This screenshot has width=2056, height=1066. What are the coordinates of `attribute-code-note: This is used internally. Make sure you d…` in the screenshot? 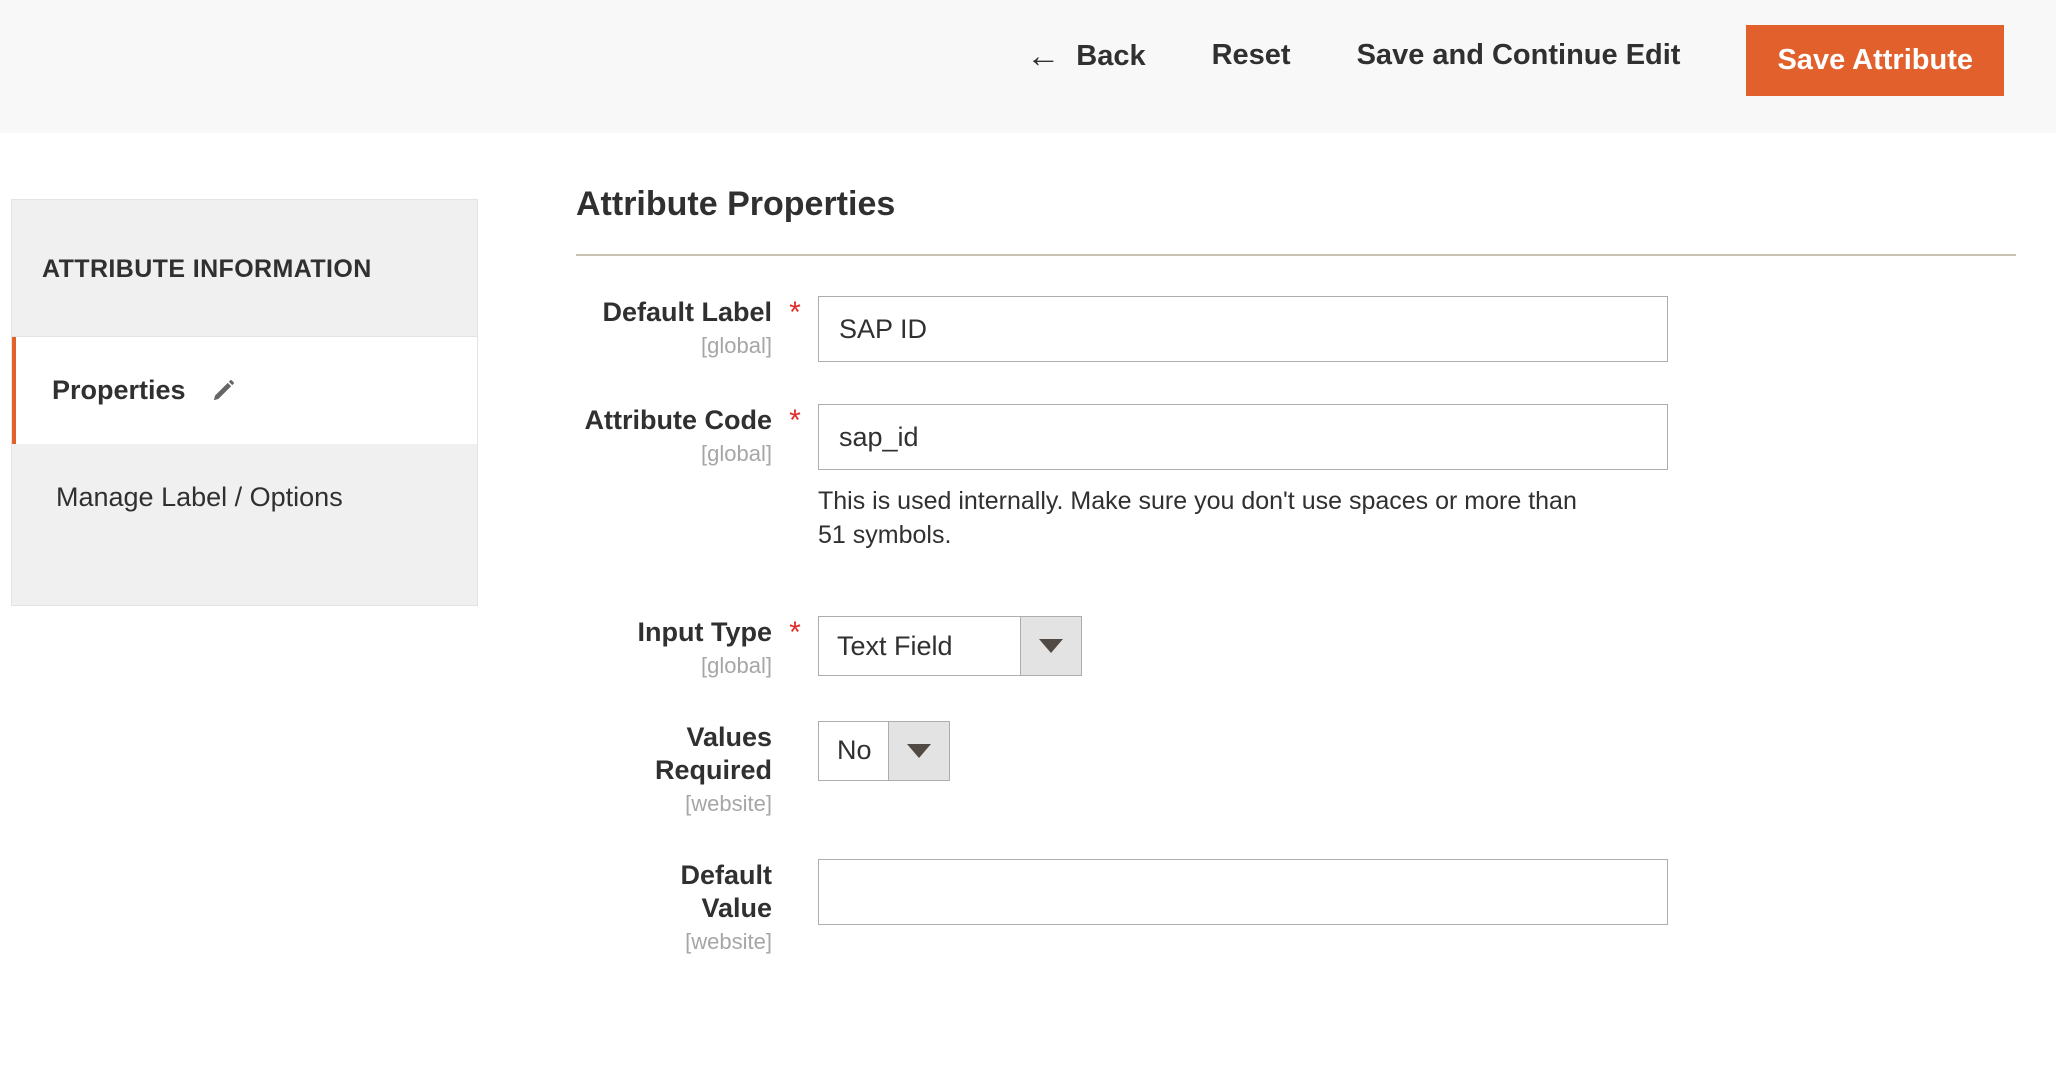 It's located at (1197, 518).